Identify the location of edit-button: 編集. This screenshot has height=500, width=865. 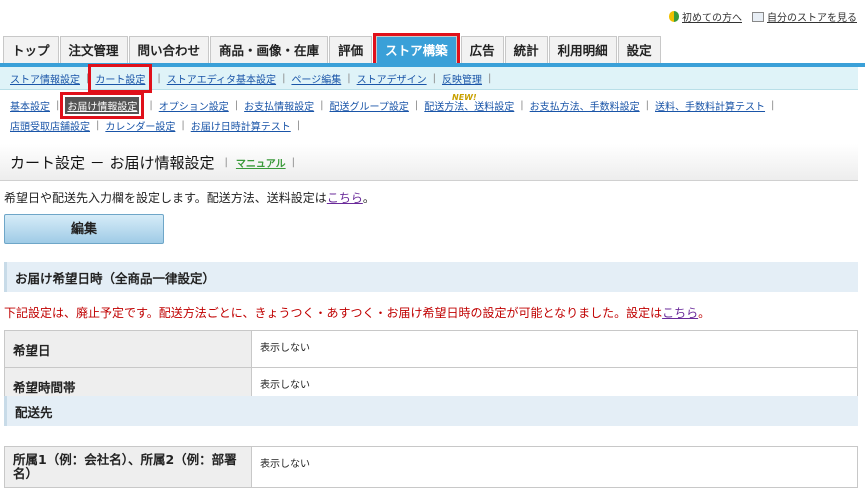
(84, 229).